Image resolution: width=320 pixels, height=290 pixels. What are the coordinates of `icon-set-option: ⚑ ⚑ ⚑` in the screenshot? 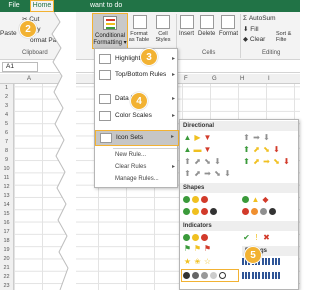 It's located at (198, 249).